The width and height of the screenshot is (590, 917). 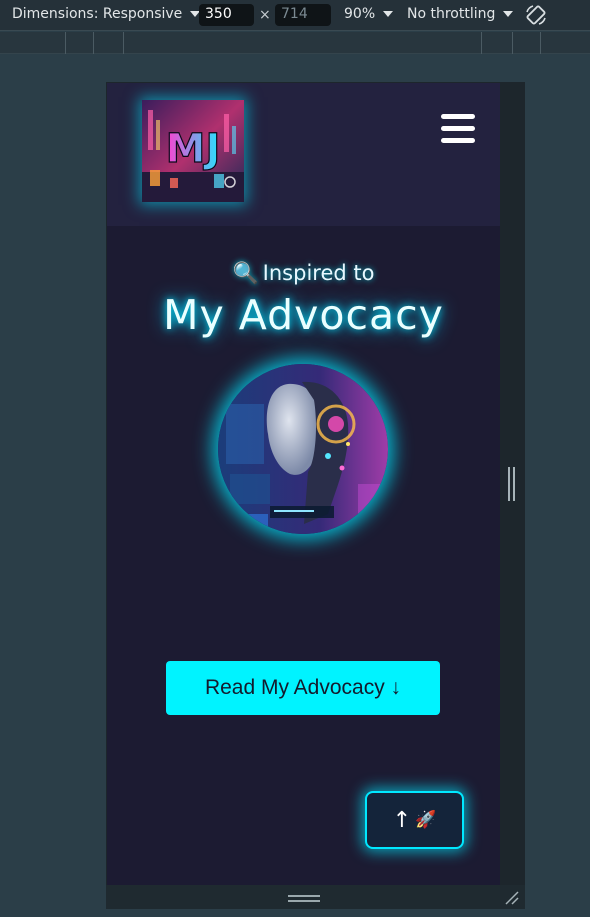 What do you see at coordinates (97, 14) in the screenshot?
I see `dimensions-label: Dimensions: Responsive` at bounding box center [97, 14].